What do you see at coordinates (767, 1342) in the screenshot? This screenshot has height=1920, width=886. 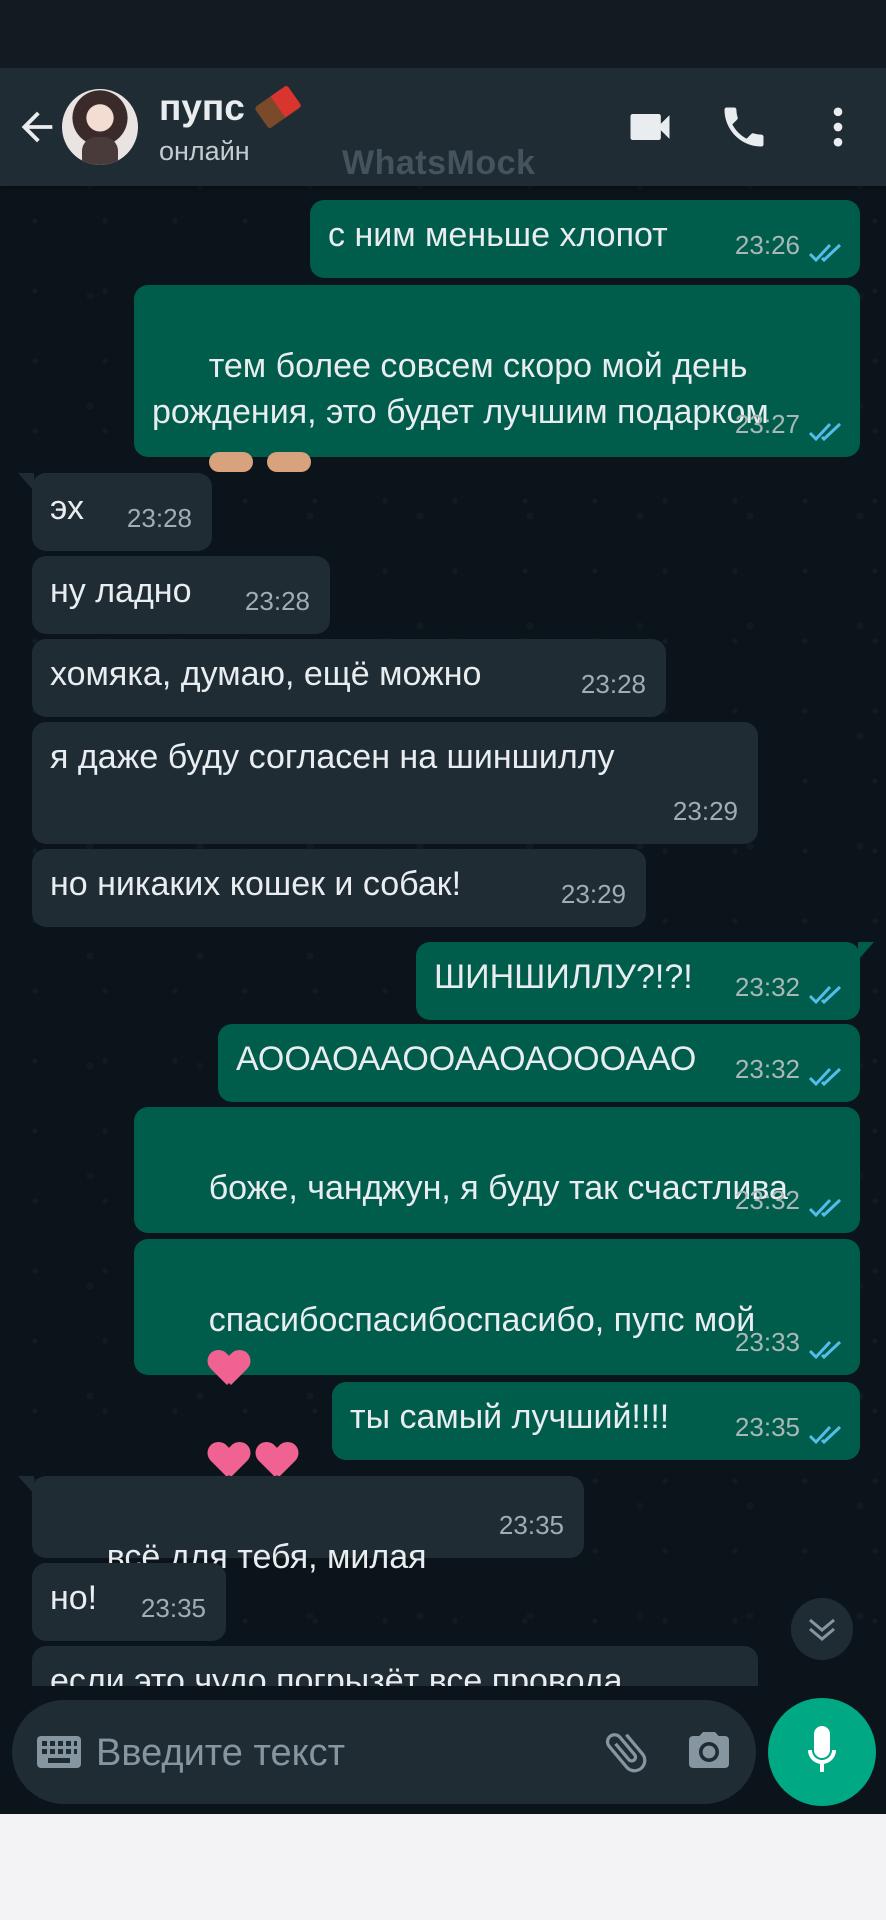 I see `message-time: 23:33` at bounding box center [767, 1342].